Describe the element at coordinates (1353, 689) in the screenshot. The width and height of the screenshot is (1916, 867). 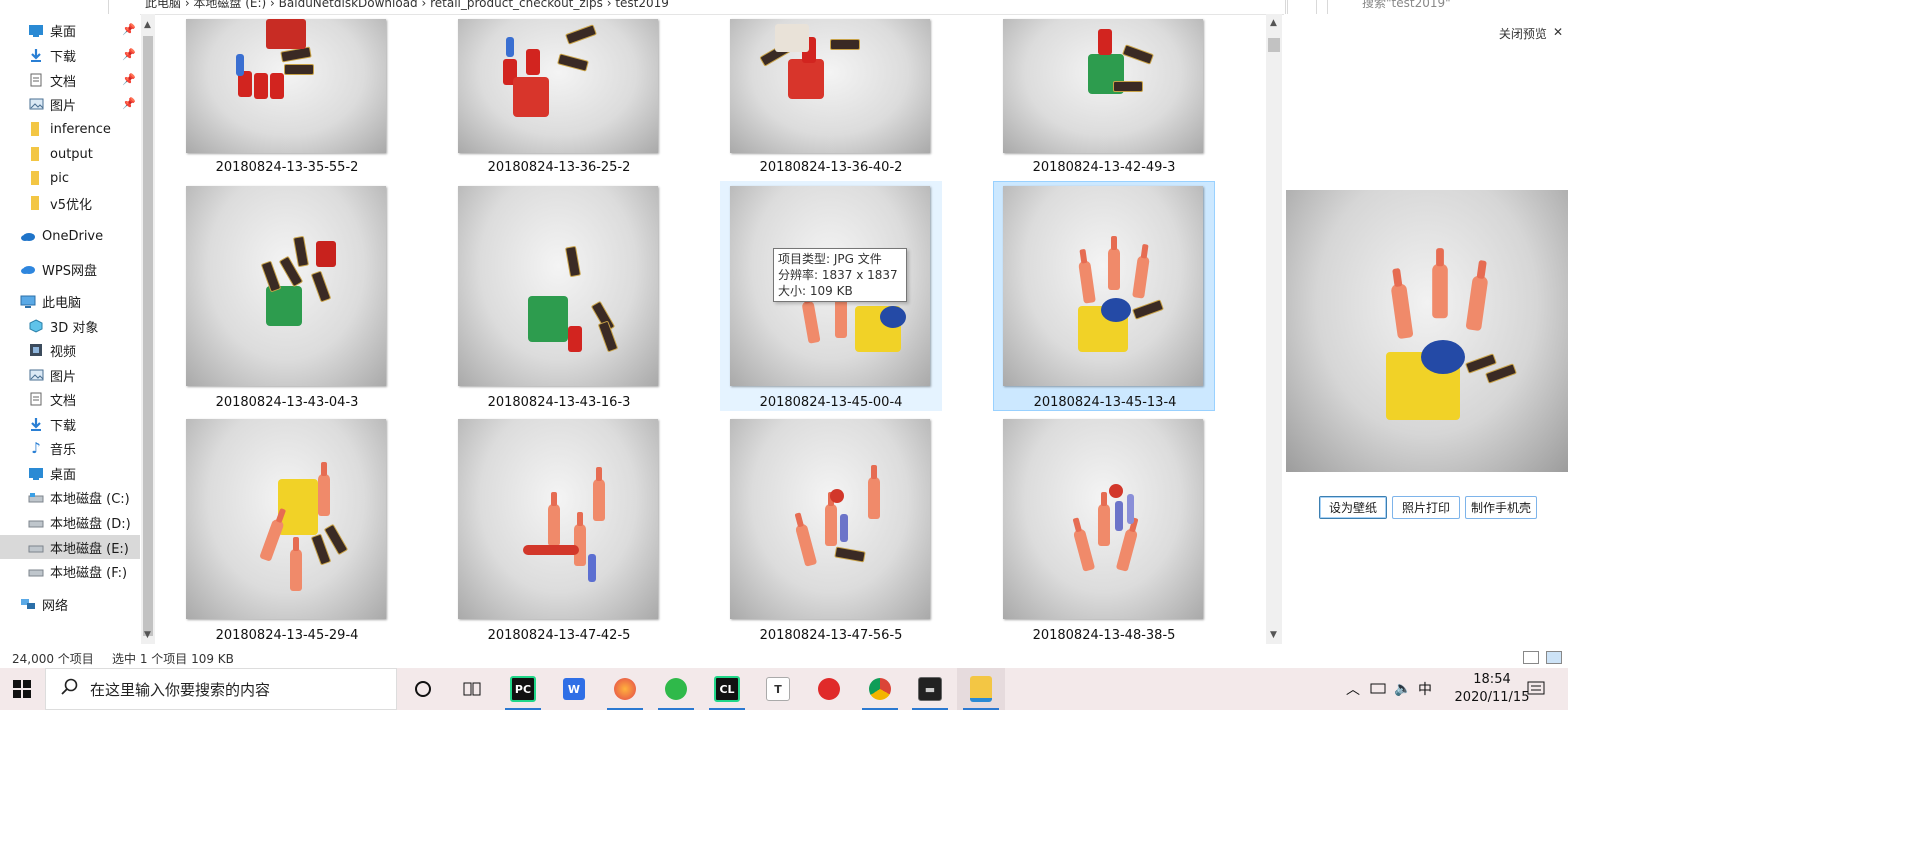
I see `show-hidden-icons-icon: ︿` at that location.